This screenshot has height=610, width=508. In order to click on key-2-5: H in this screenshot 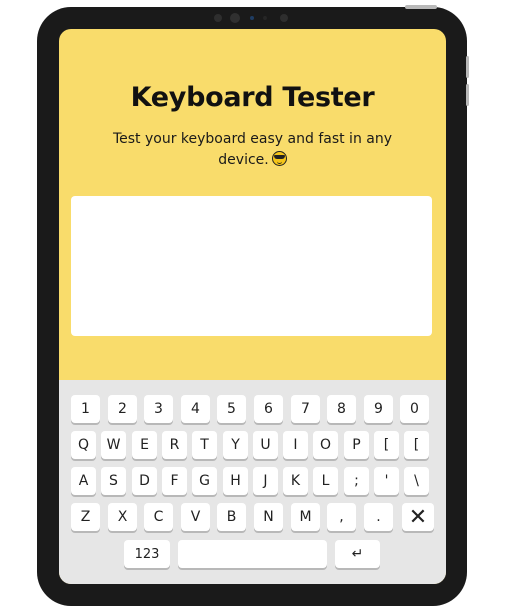, I will do `click(235, 481)`.